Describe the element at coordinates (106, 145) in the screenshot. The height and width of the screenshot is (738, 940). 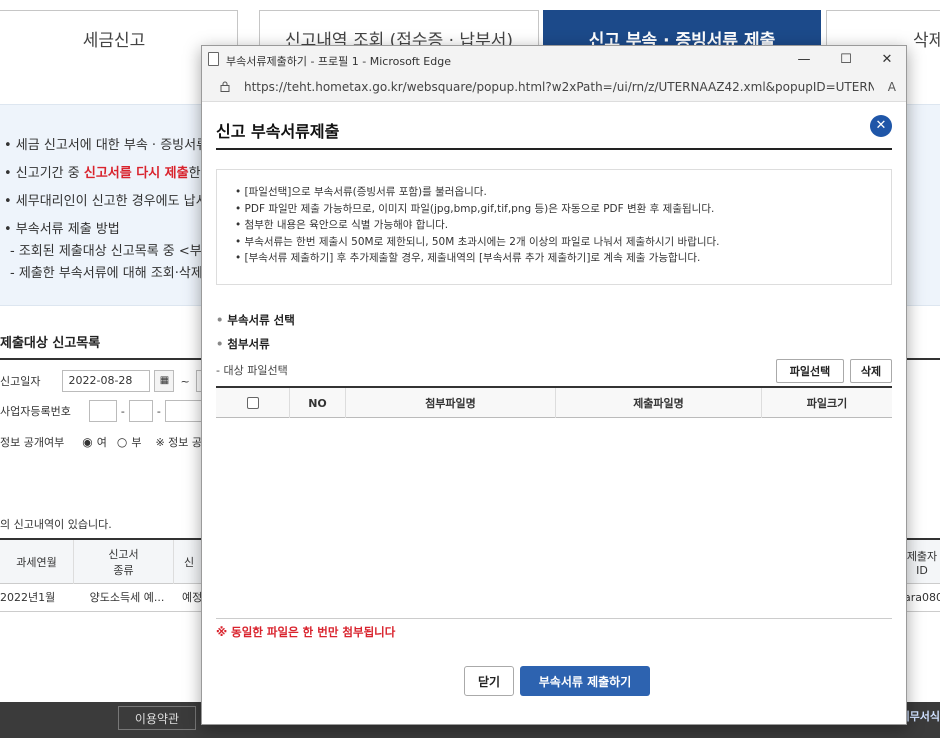
I see `notice-line: • 세금 신고서에 대한 부속 · 증빙서류` at that location.